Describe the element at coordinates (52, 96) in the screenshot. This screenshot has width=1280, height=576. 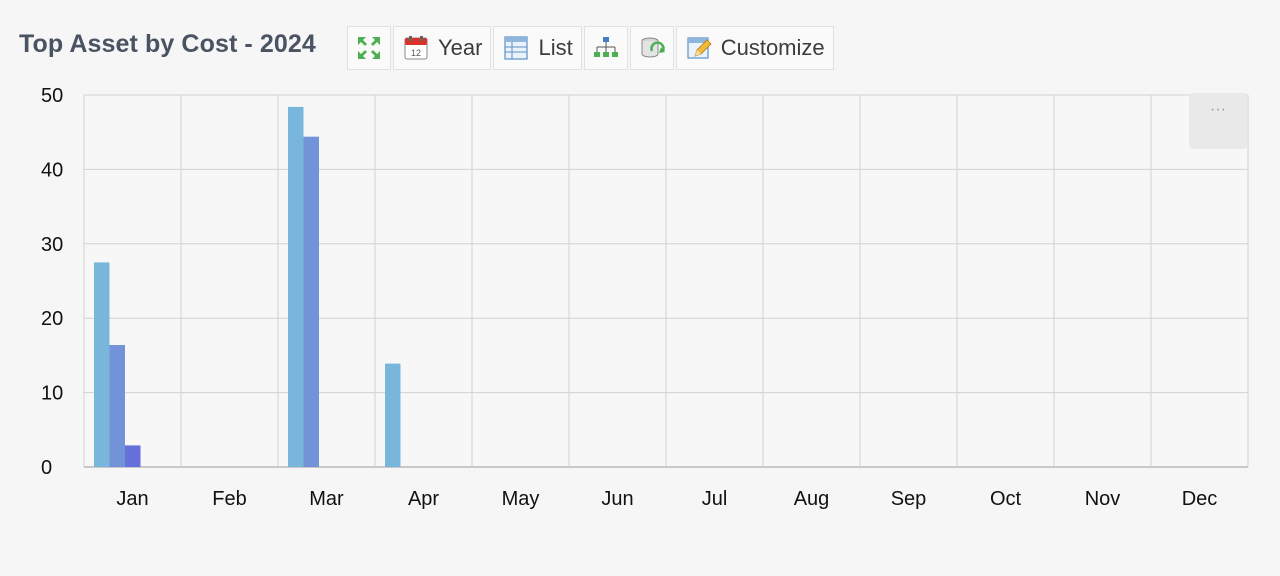
I see `y-tick-label: 50` at that location.